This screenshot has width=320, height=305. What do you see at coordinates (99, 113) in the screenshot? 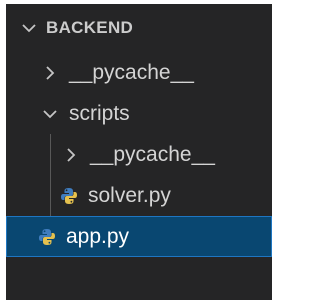
I see `tree-item-label: scripts` at bounding box center [99, 113].